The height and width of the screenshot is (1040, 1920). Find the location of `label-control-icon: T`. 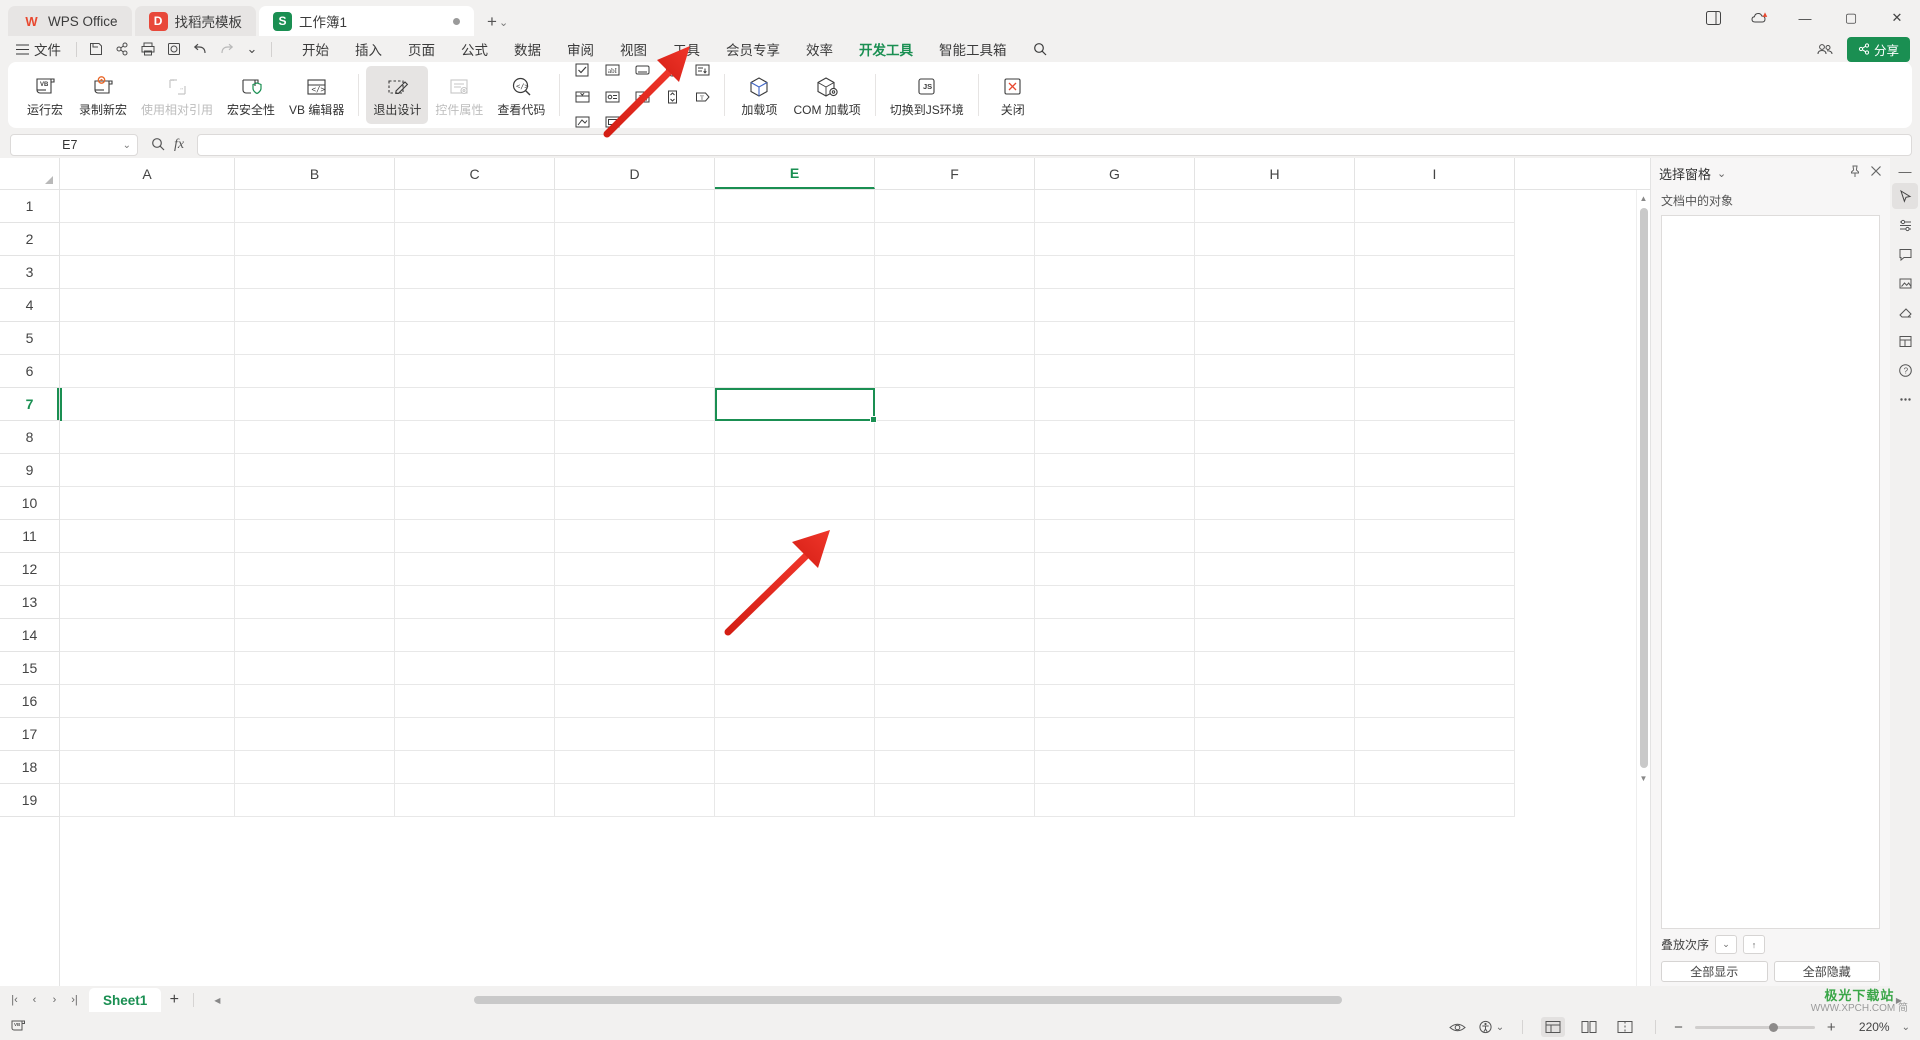

label-control-icon: T is located at coordinates (702, 97).